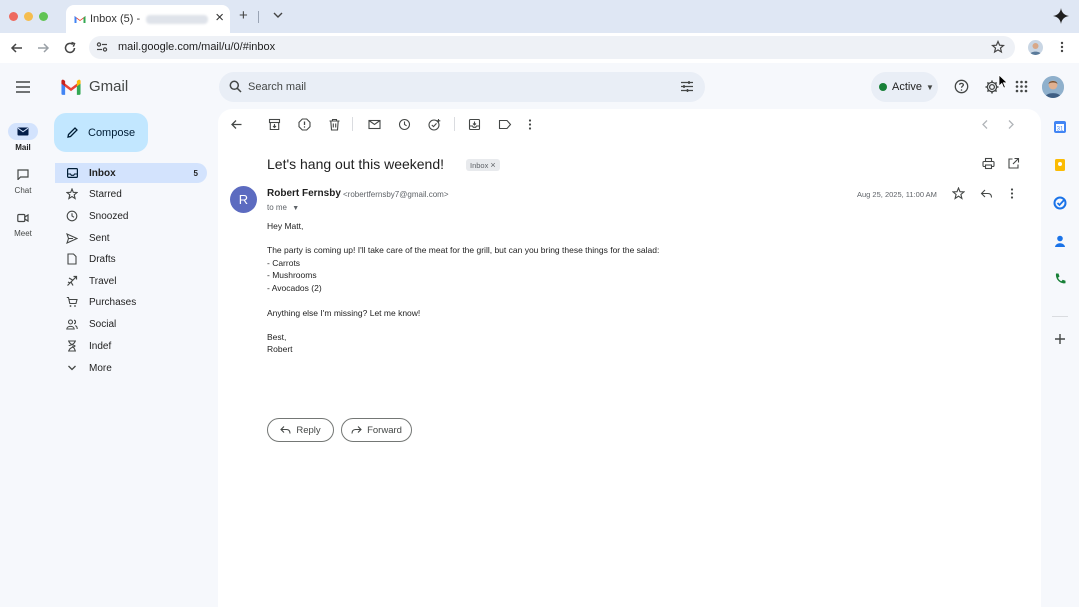  Describe the element at coordinates (929, 87) in the screenshot. I see `chevron-down-icon: ▼` at that location.